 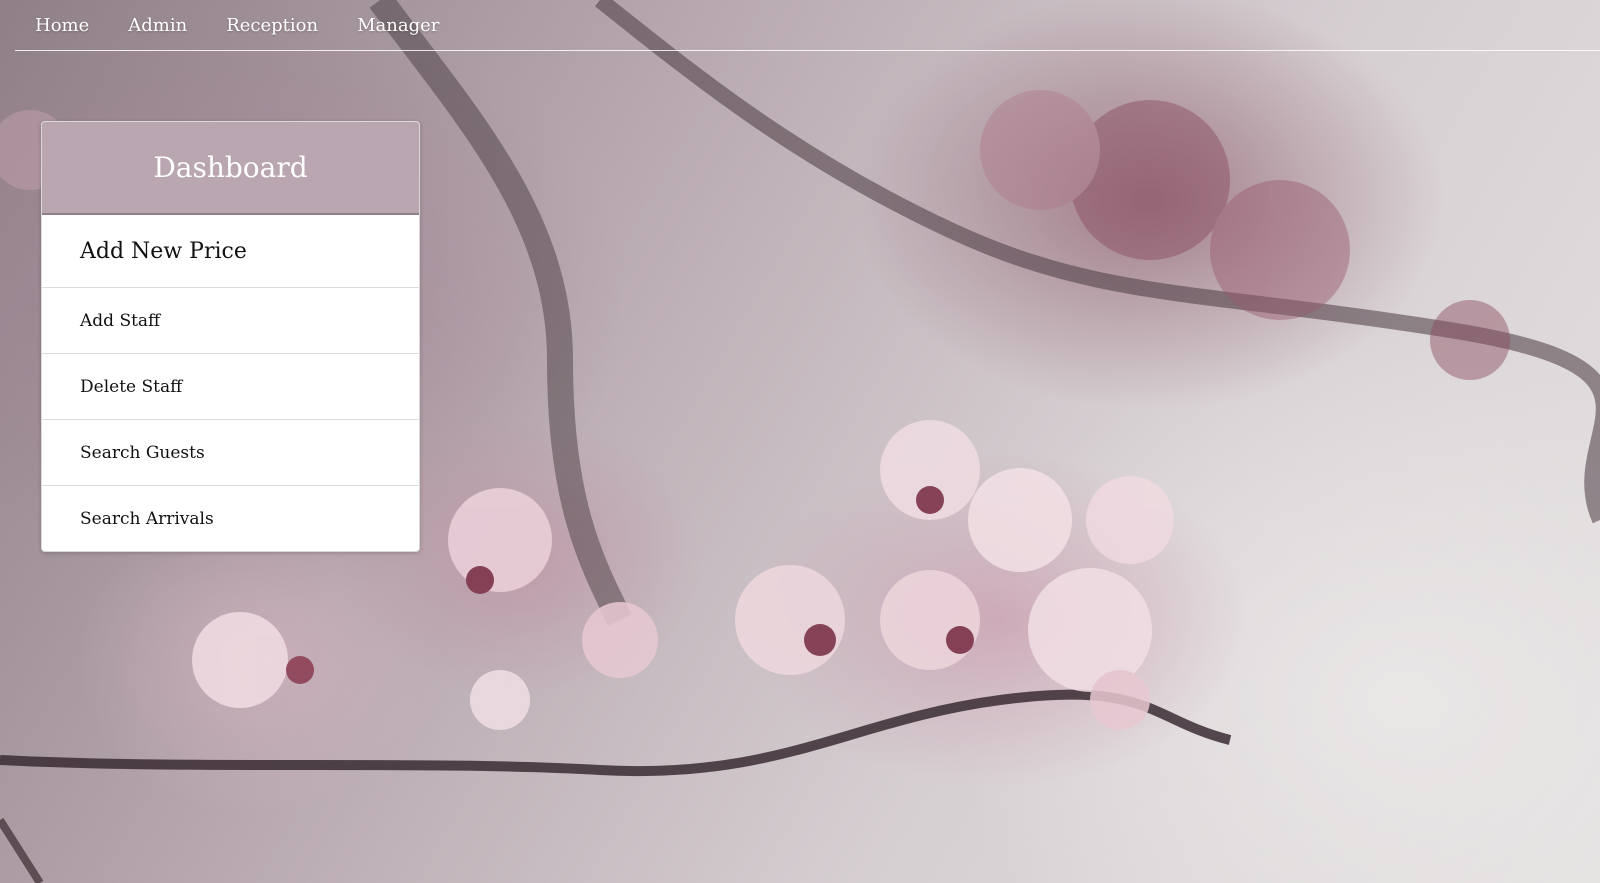 I want to click on menu-item-add-staff: Add Staff, so click(x=230, y=321).